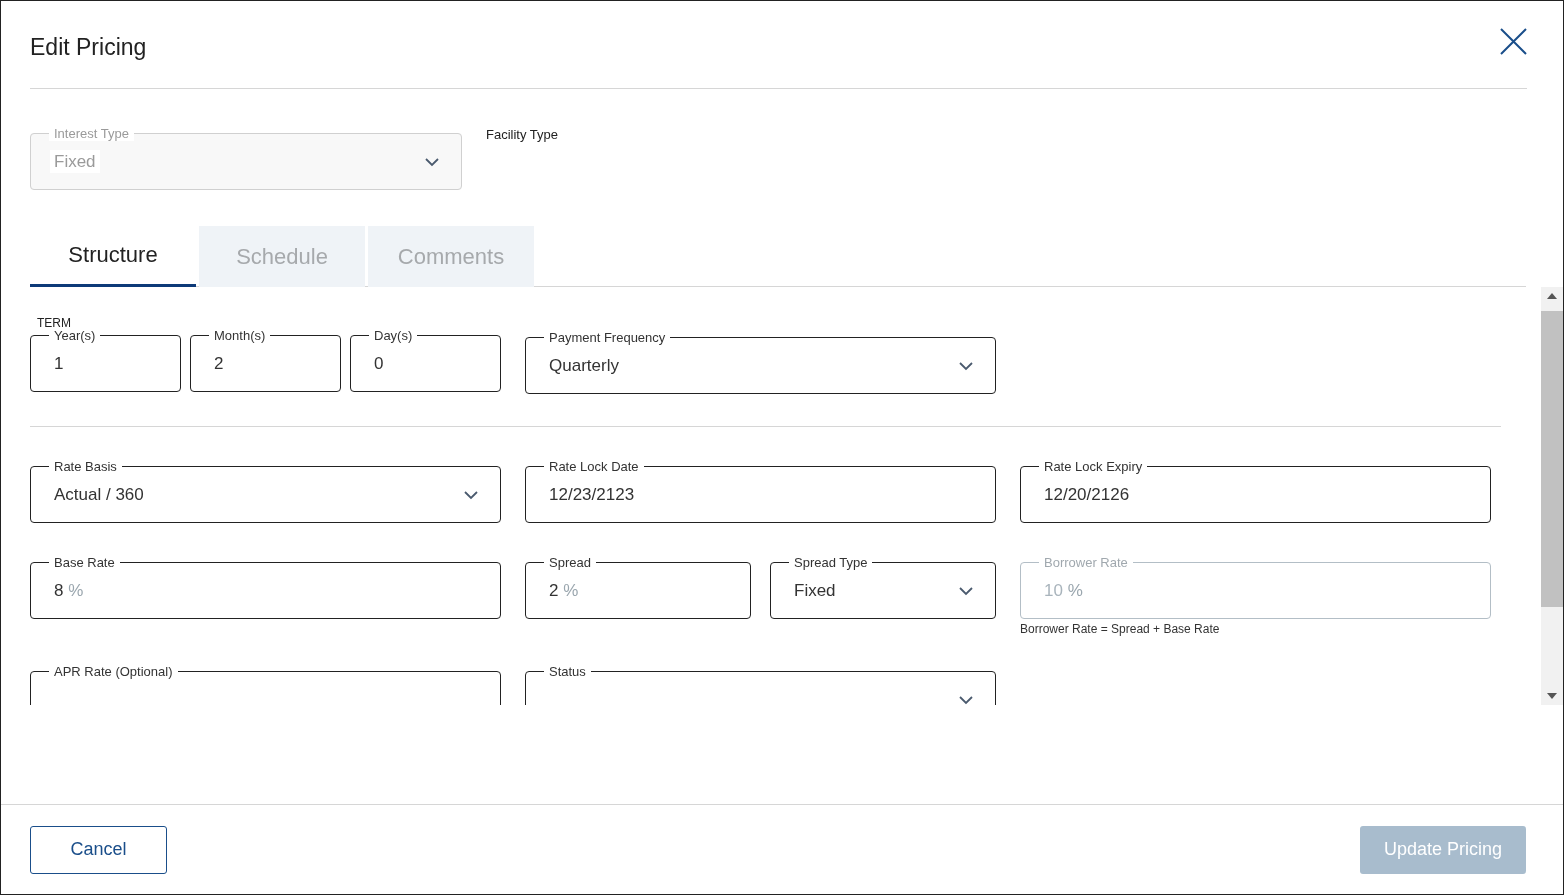  I want to click on text-field: Day(s) 0, so click(425, 360).